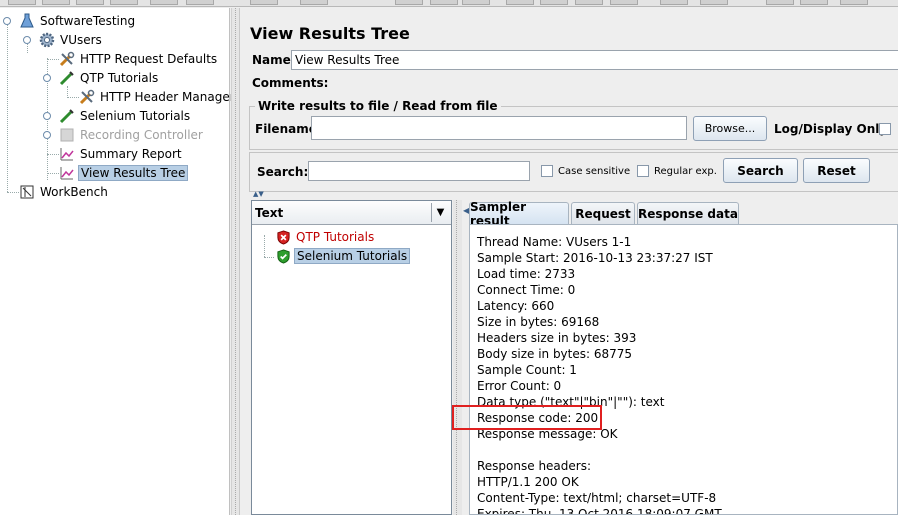 The width and height of the screenshot is (898, 515). Describe the element at coordinates (527, 417) in the screenshot. I see `response-code-highlight` at that location.